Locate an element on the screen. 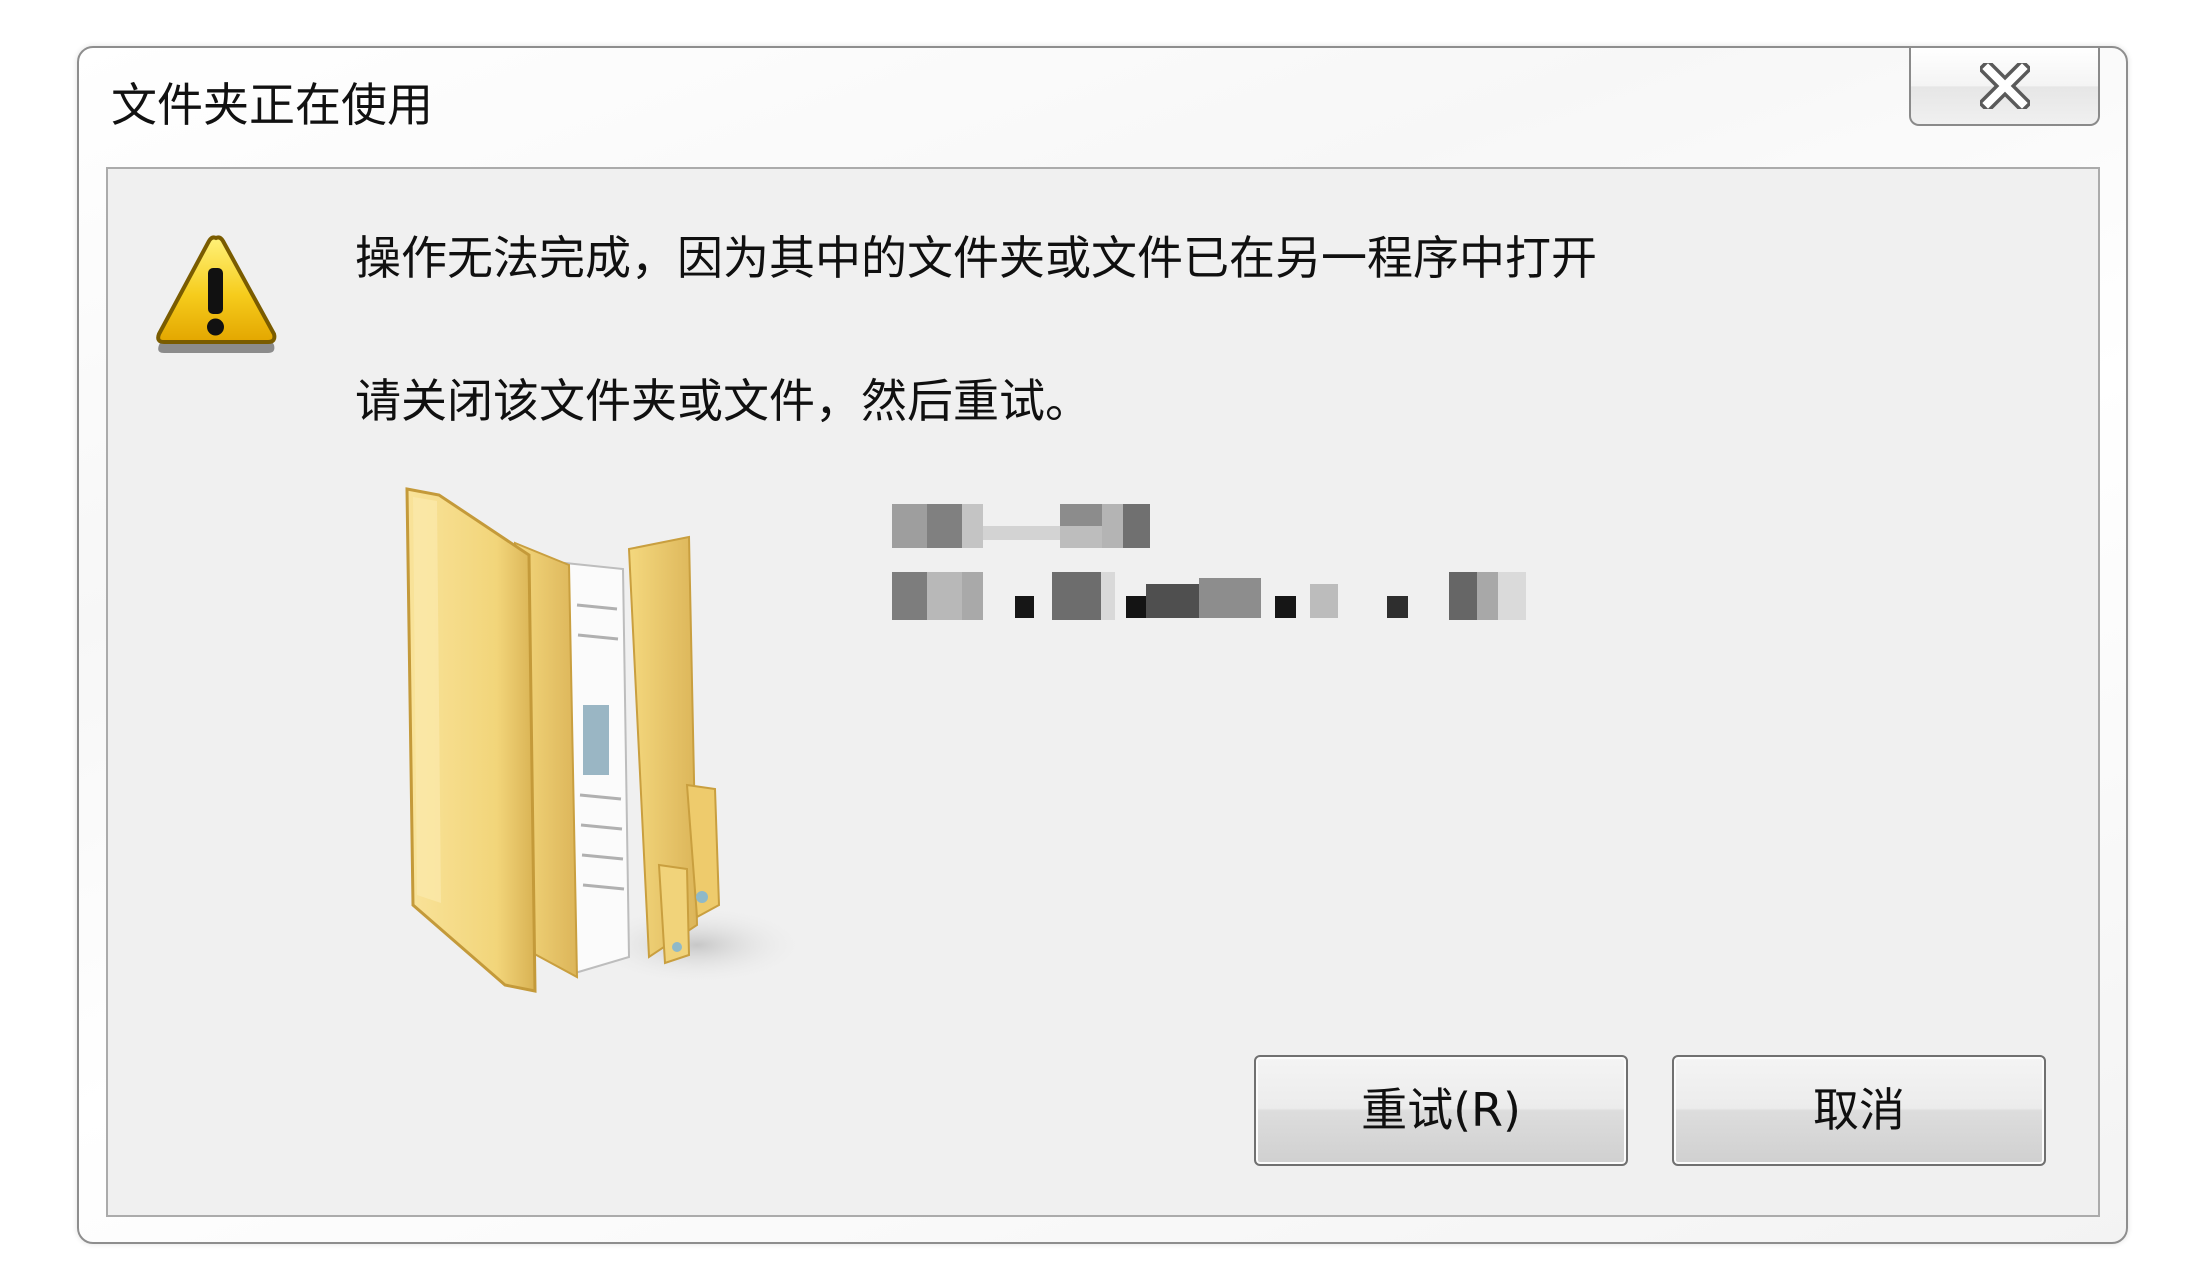 The width and height of the screenshot is (2185, 1280). dialog-title: 文件夹正在使用 is located at coordinates (272, 105).